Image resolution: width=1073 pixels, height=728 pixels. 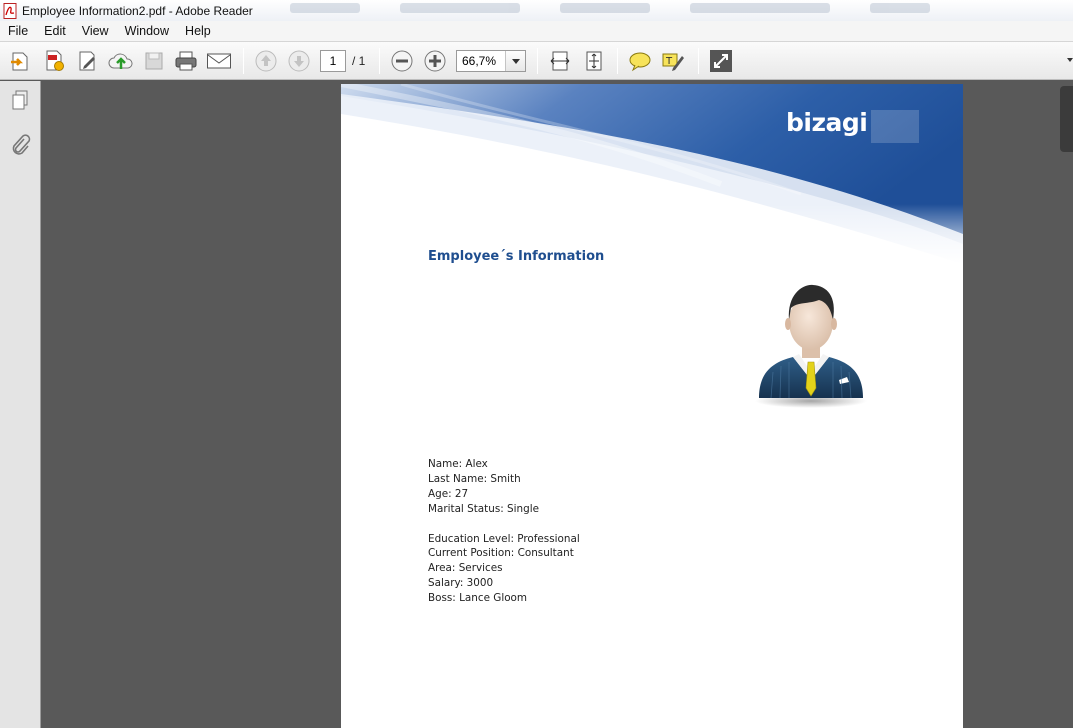 What do you see at coordinates (594, 61) in the screenshot?
I see `fit-page-icon` at bounding box center [594, 61].